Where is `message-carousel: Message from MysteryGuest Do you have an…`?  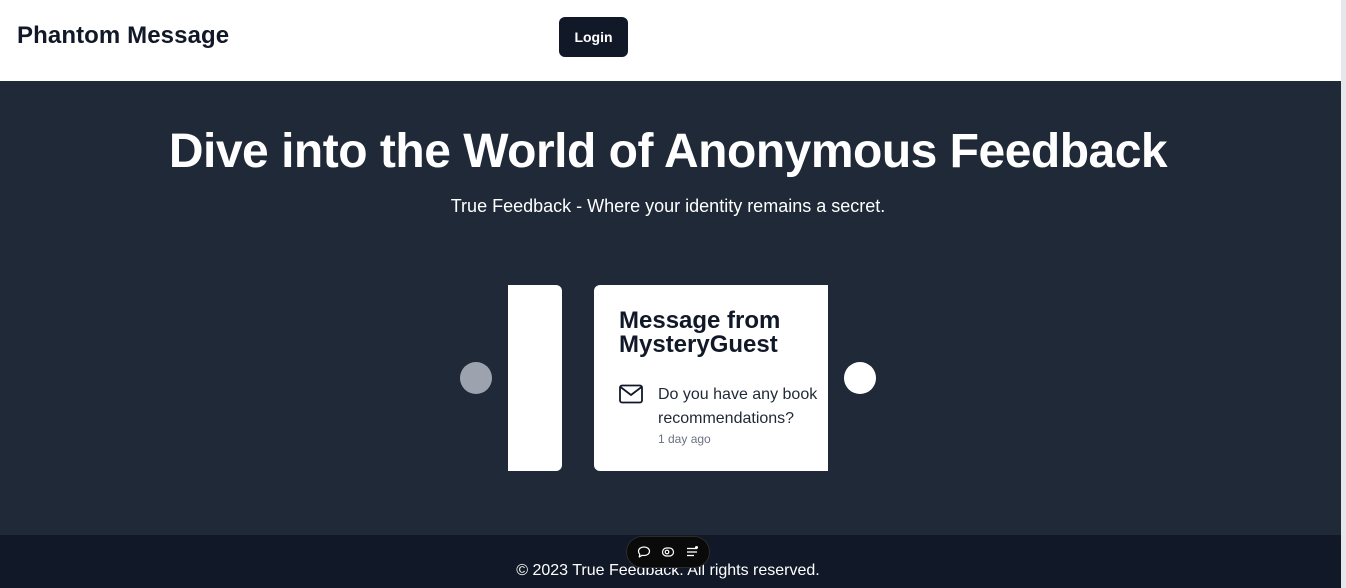 message-carousel: Message from MysteryGuest Do you have an… is located at coordinates (668, 378).